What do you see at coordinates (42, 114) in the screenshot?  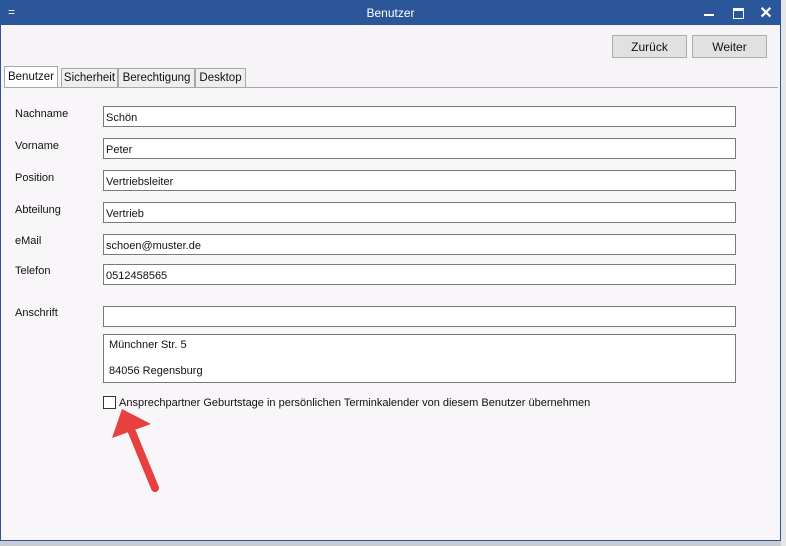 I see `nachname-label: Nachname` at bounding box center [42, 114].